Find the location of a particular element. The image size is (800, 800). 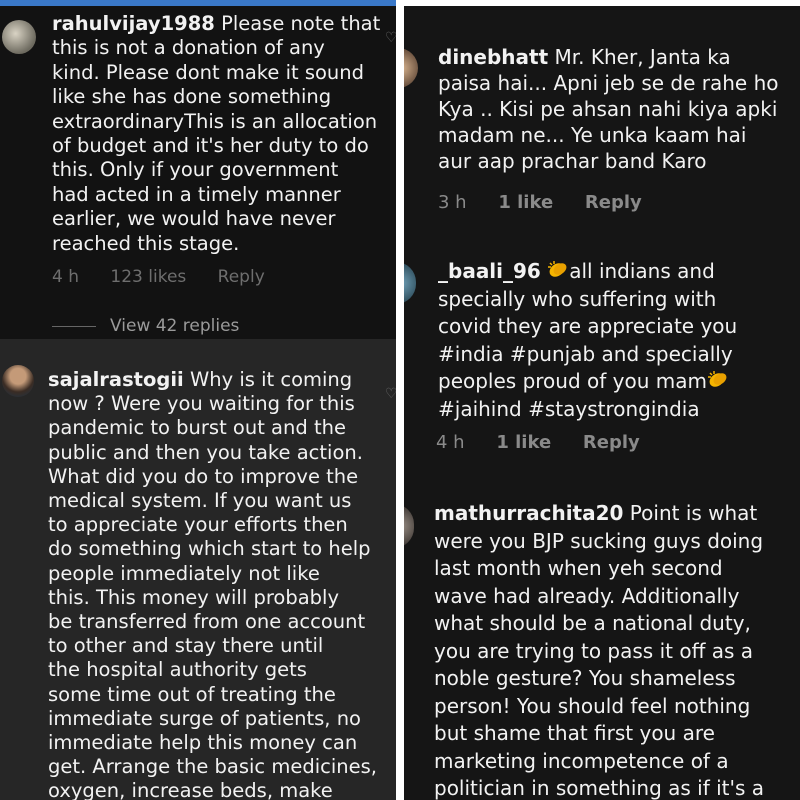

heart-outline-icon: ♡ is located at coordinates (390, 38).